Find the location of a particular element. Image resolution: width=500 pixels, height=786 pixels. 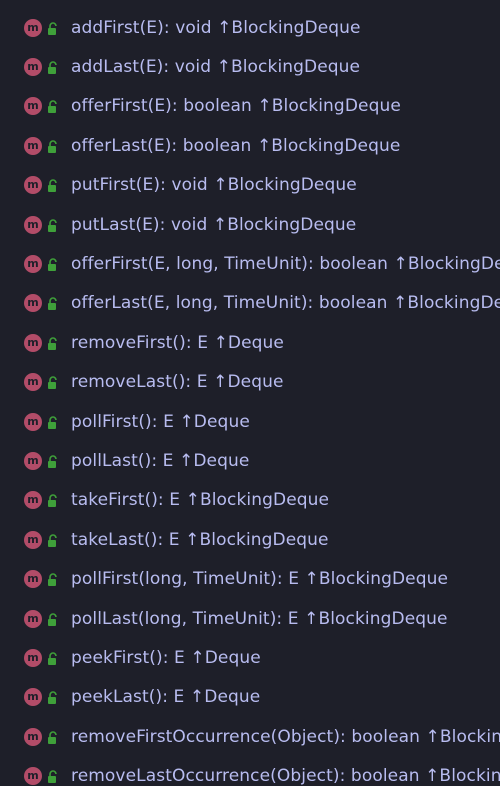

member-signature: putLast(E): void ↑BlockingDeque is located at coordinates (214, 224).